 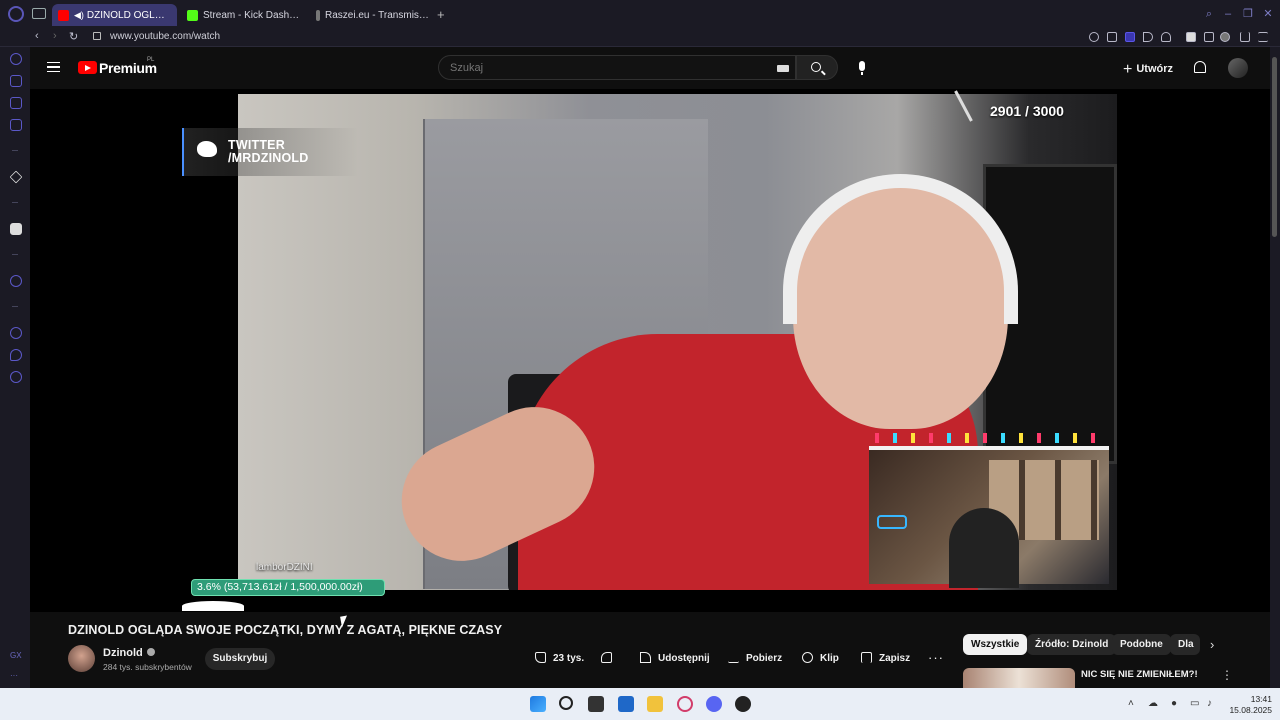 I want to click on search-tabs-icon: ⌕, so click(x=1209, y=14).